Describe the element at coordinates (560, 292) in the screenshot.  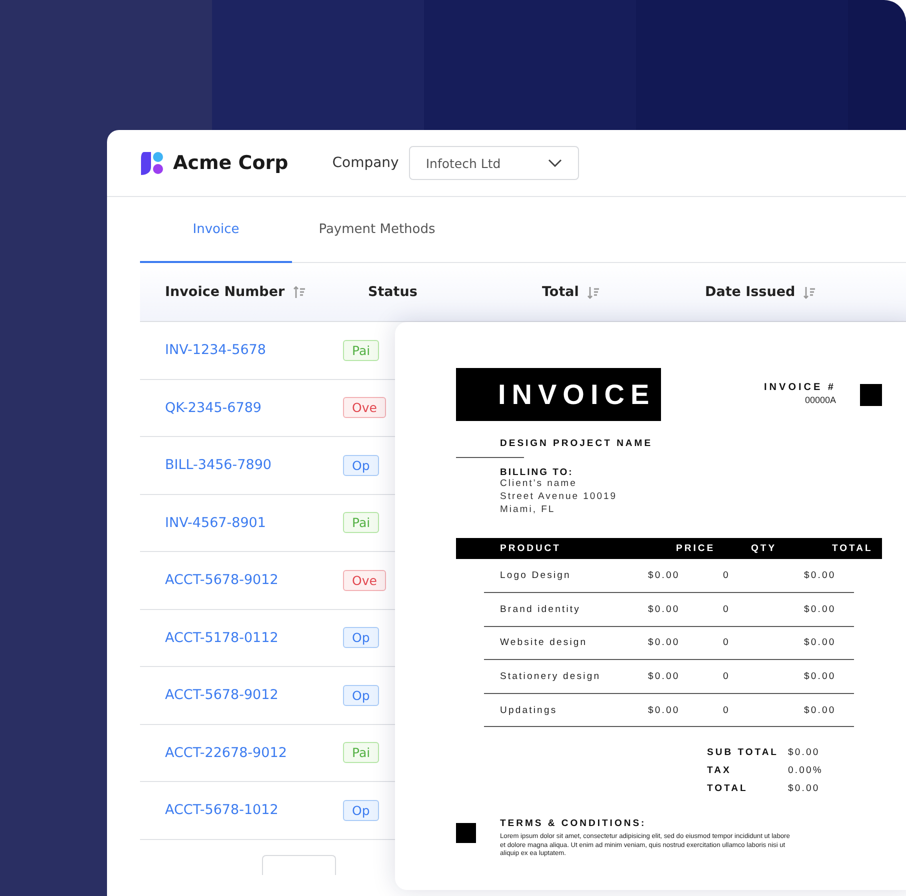
I see `column-header: Total` at that location.